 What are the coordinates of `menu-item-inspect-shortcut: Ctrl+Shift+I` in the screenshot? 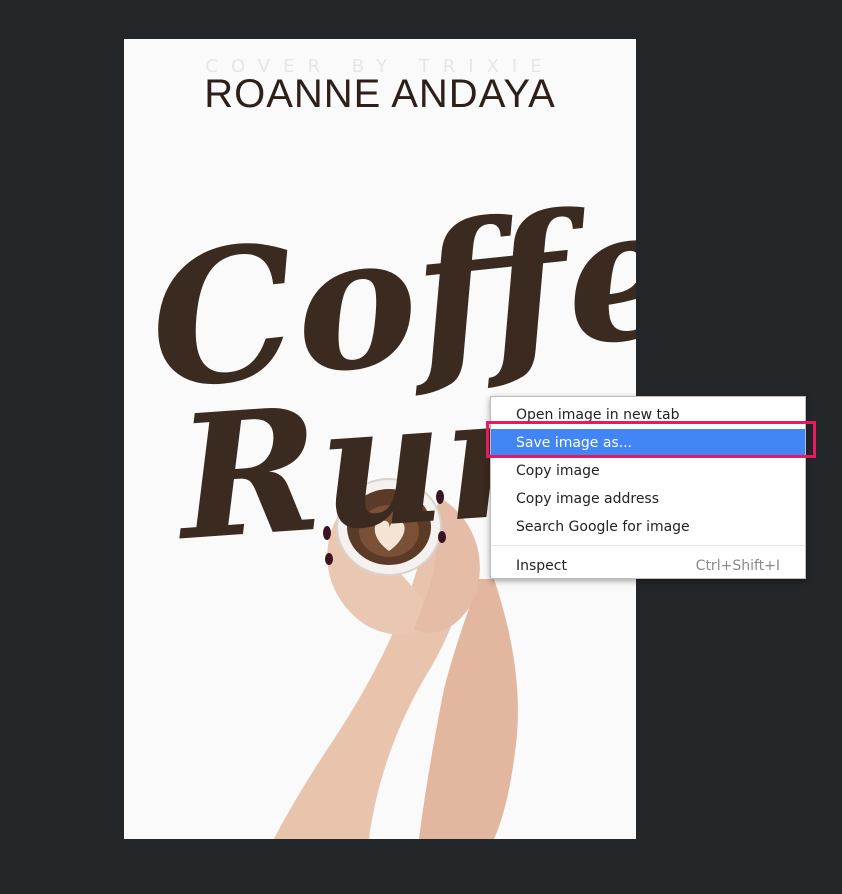 It's located at (737, 566).